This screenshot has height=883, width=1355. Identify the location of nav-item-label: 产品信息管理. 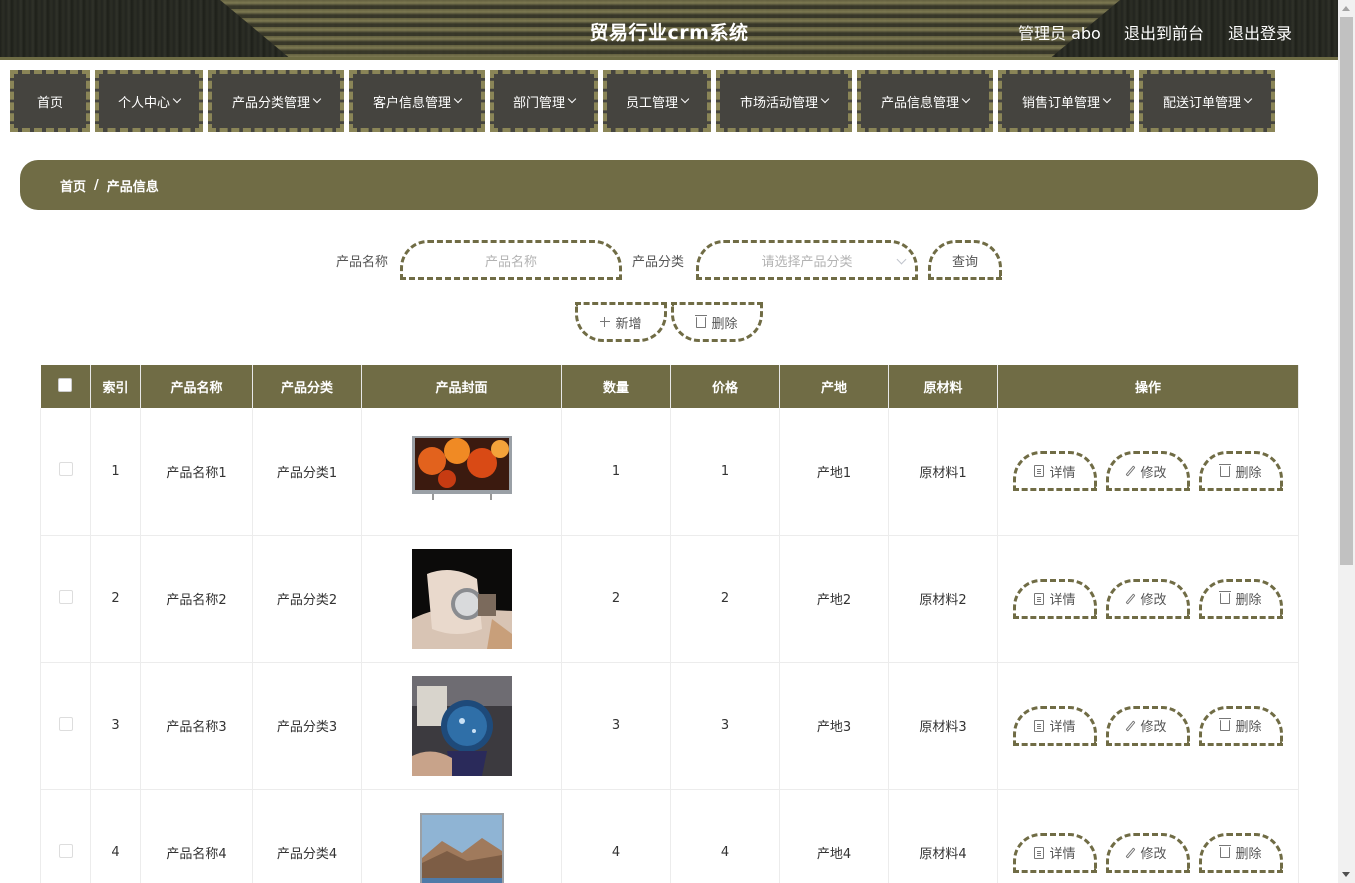
(919, 103).